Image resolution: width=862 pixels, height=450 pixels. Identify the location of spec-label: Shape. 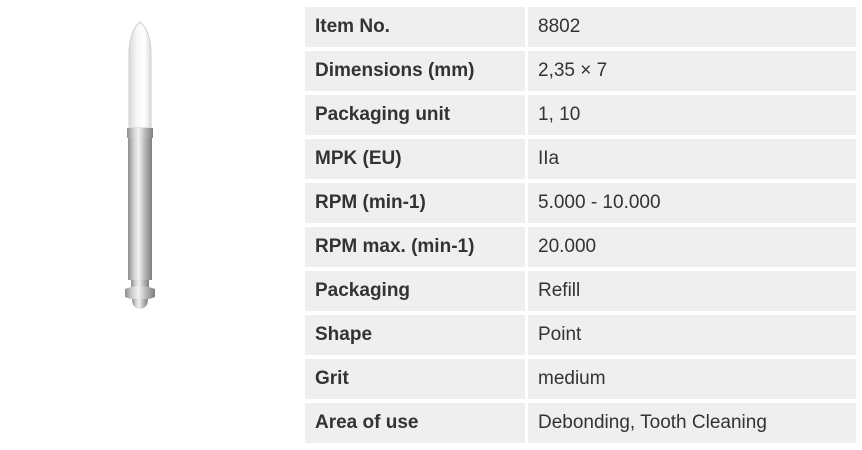
(415, 335).